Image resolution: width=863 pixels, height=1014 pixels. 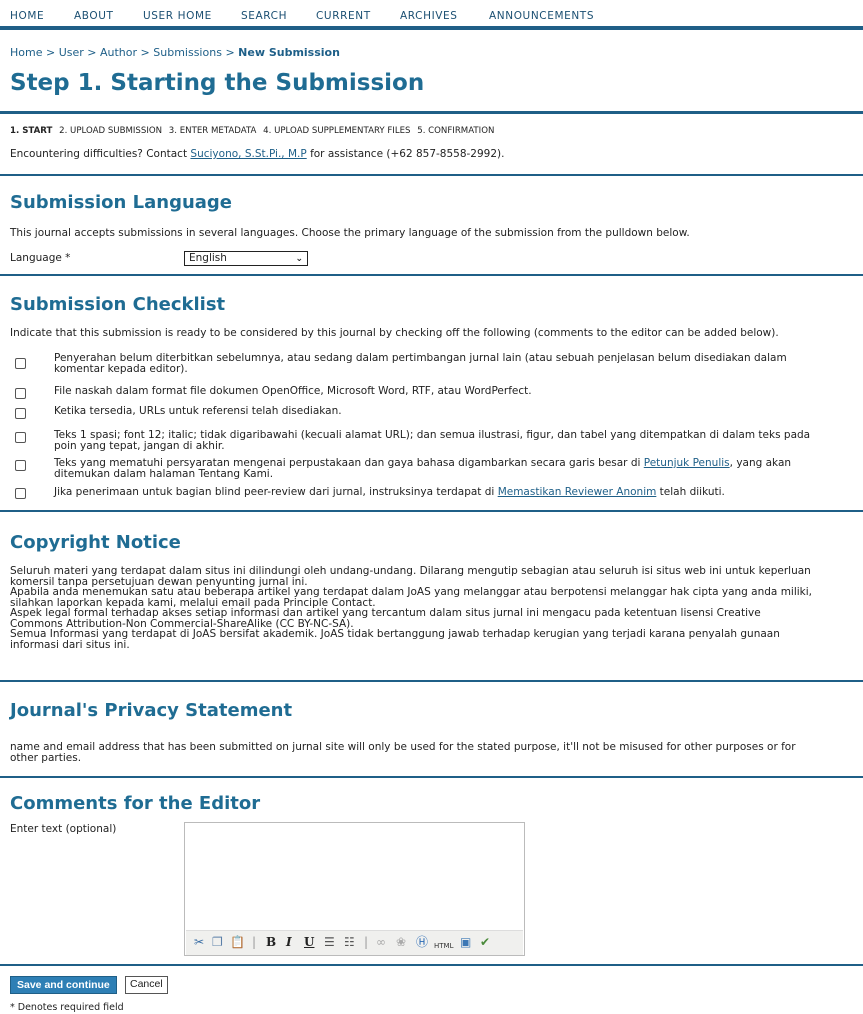 What do you see at coordinates (456, 131) in the screenshot?
I see `step-confirmation: 5. CONFIRMATION` at bounding box center [456, 131].